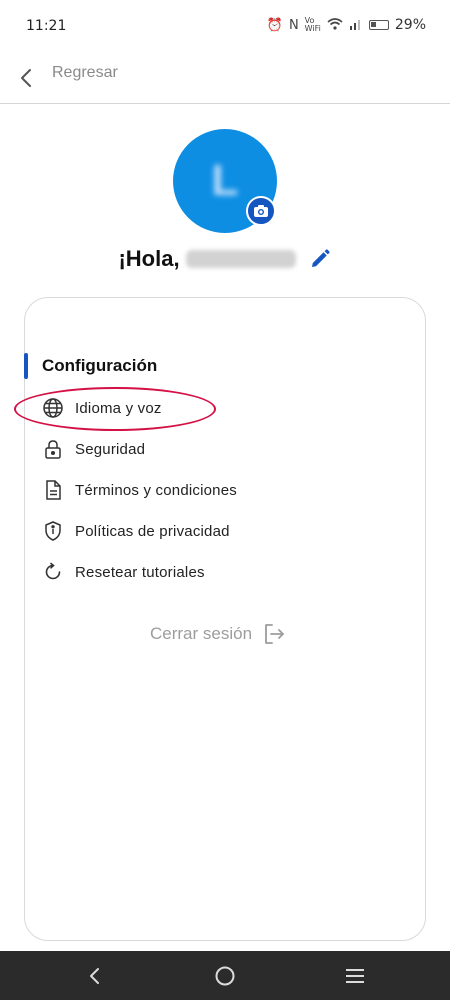  I want to click on change-photo-button, so click(261, 211).